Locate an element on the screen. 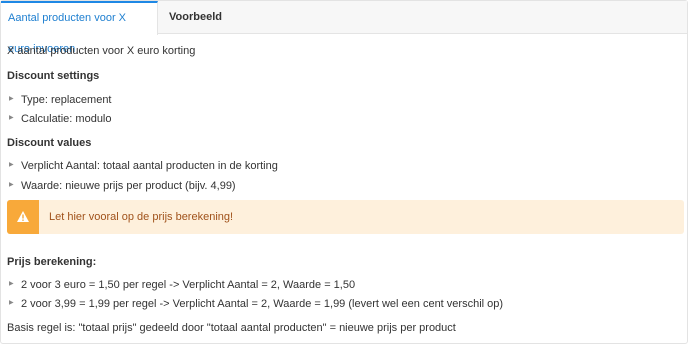 This screenshot has width=688, height=344. list-item: ▶ Calculatie: modulo is located at coordinates (59, 119).